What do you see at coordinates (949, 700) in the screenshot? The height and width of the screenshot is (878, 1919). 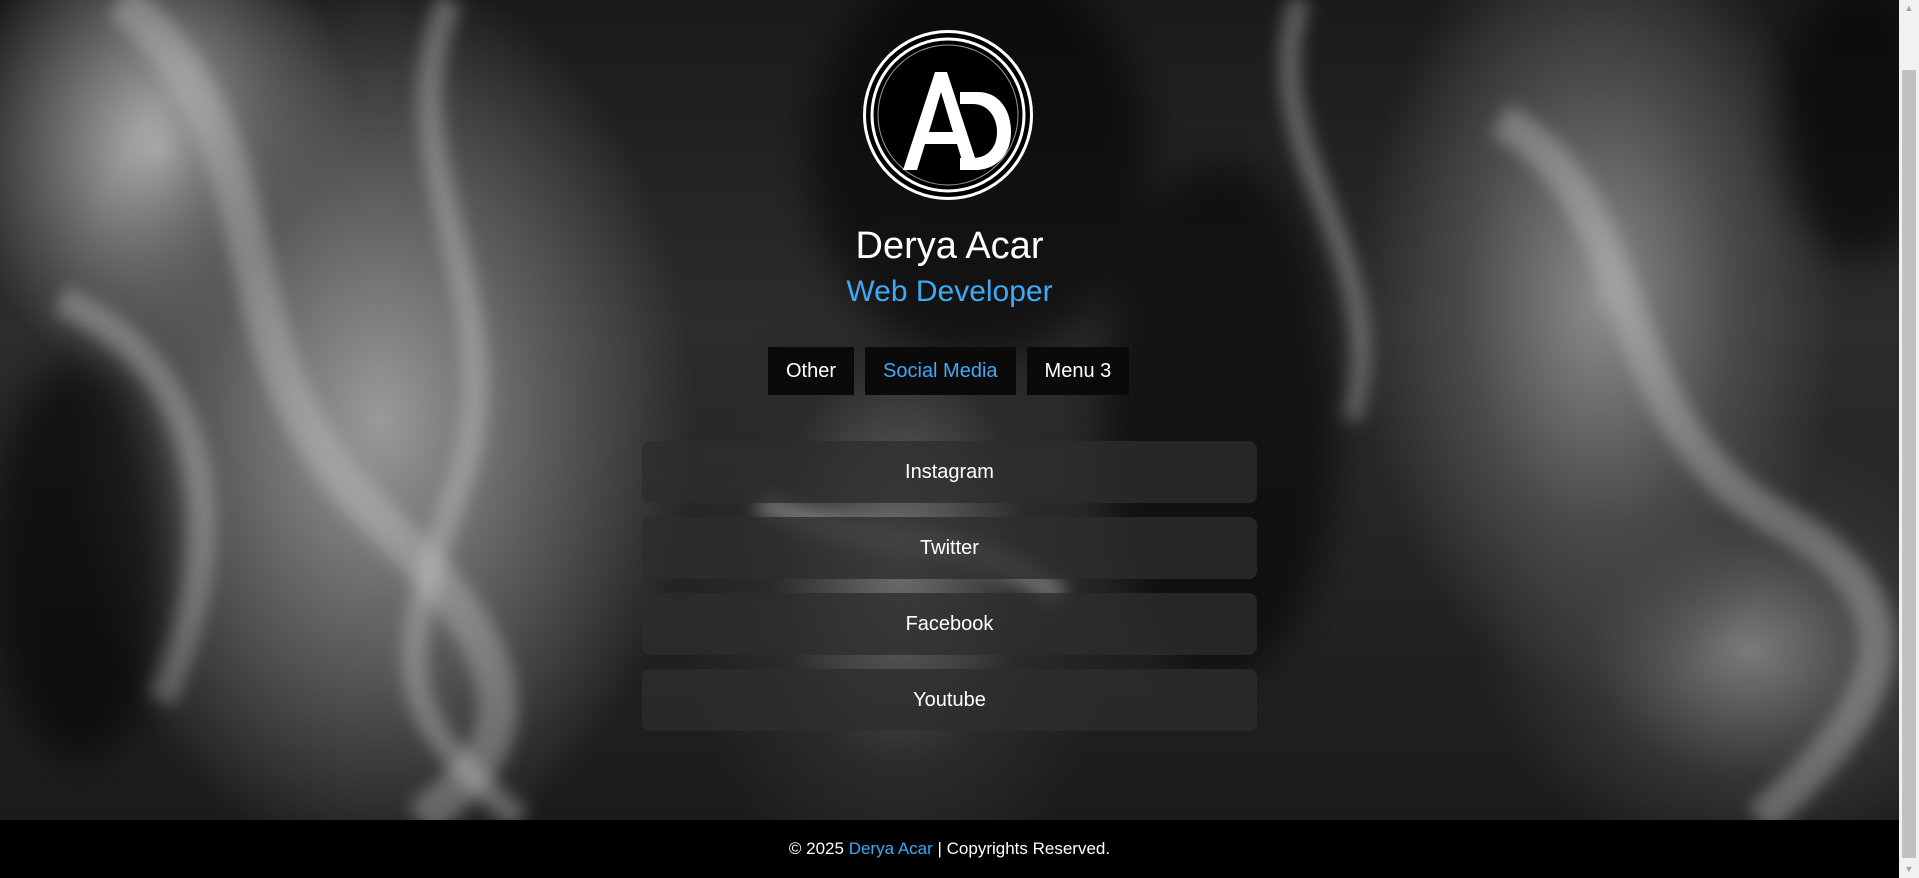 I see `youtube-link-button: Youtube` at bounding box center [949, 700].